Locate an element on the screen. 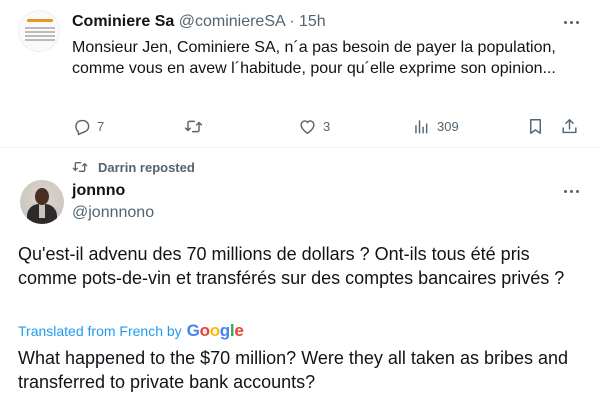 The width and height of the screenshot is (598, 401). like-icon is located at coordinates (307, 127).